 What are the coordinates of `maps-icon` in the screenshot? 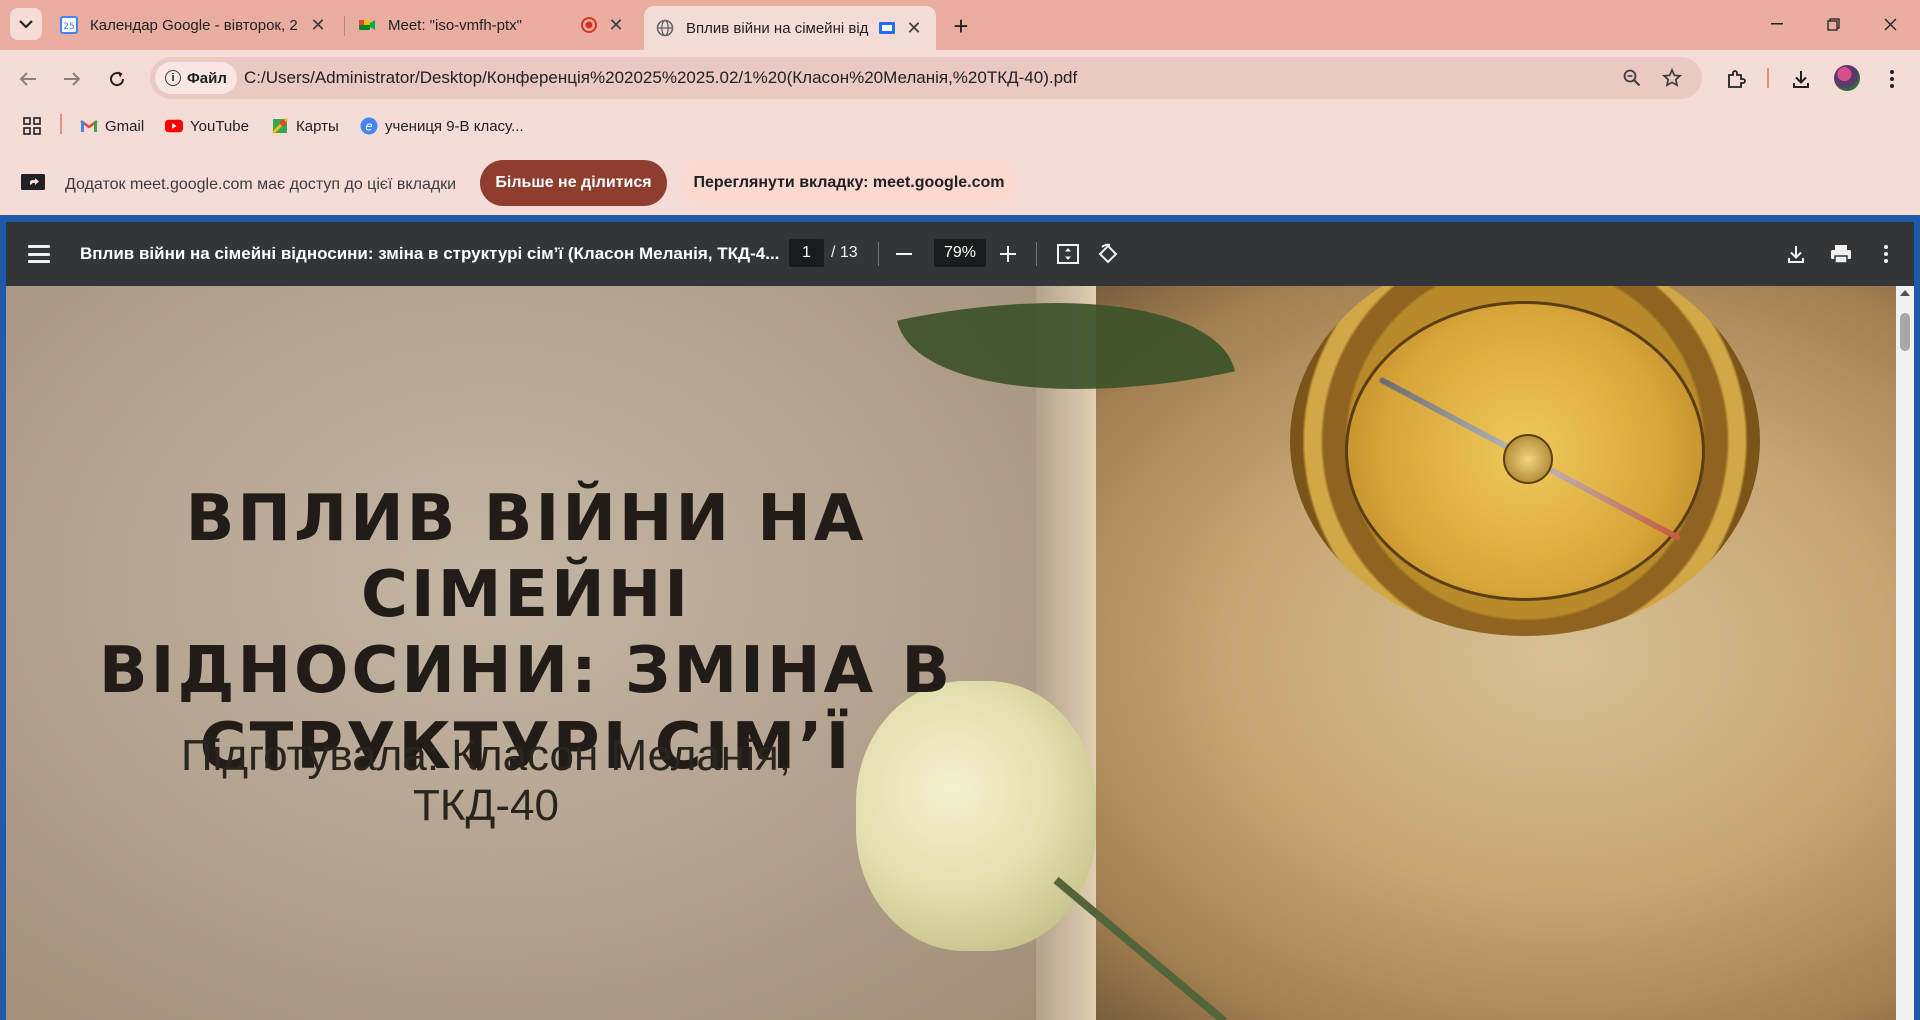 It's located at (280, 126).